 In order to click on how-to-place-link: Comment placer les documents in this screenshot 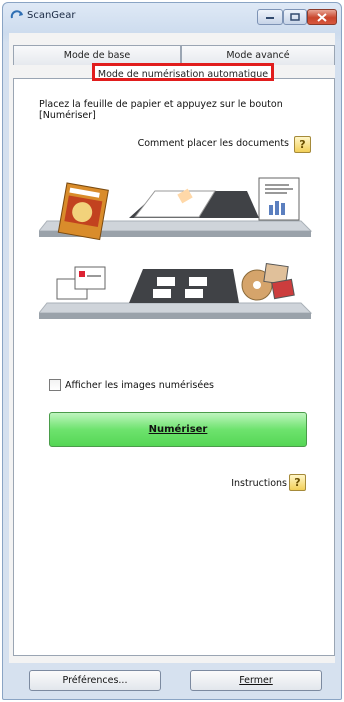, I will do `click(213, 143)`.